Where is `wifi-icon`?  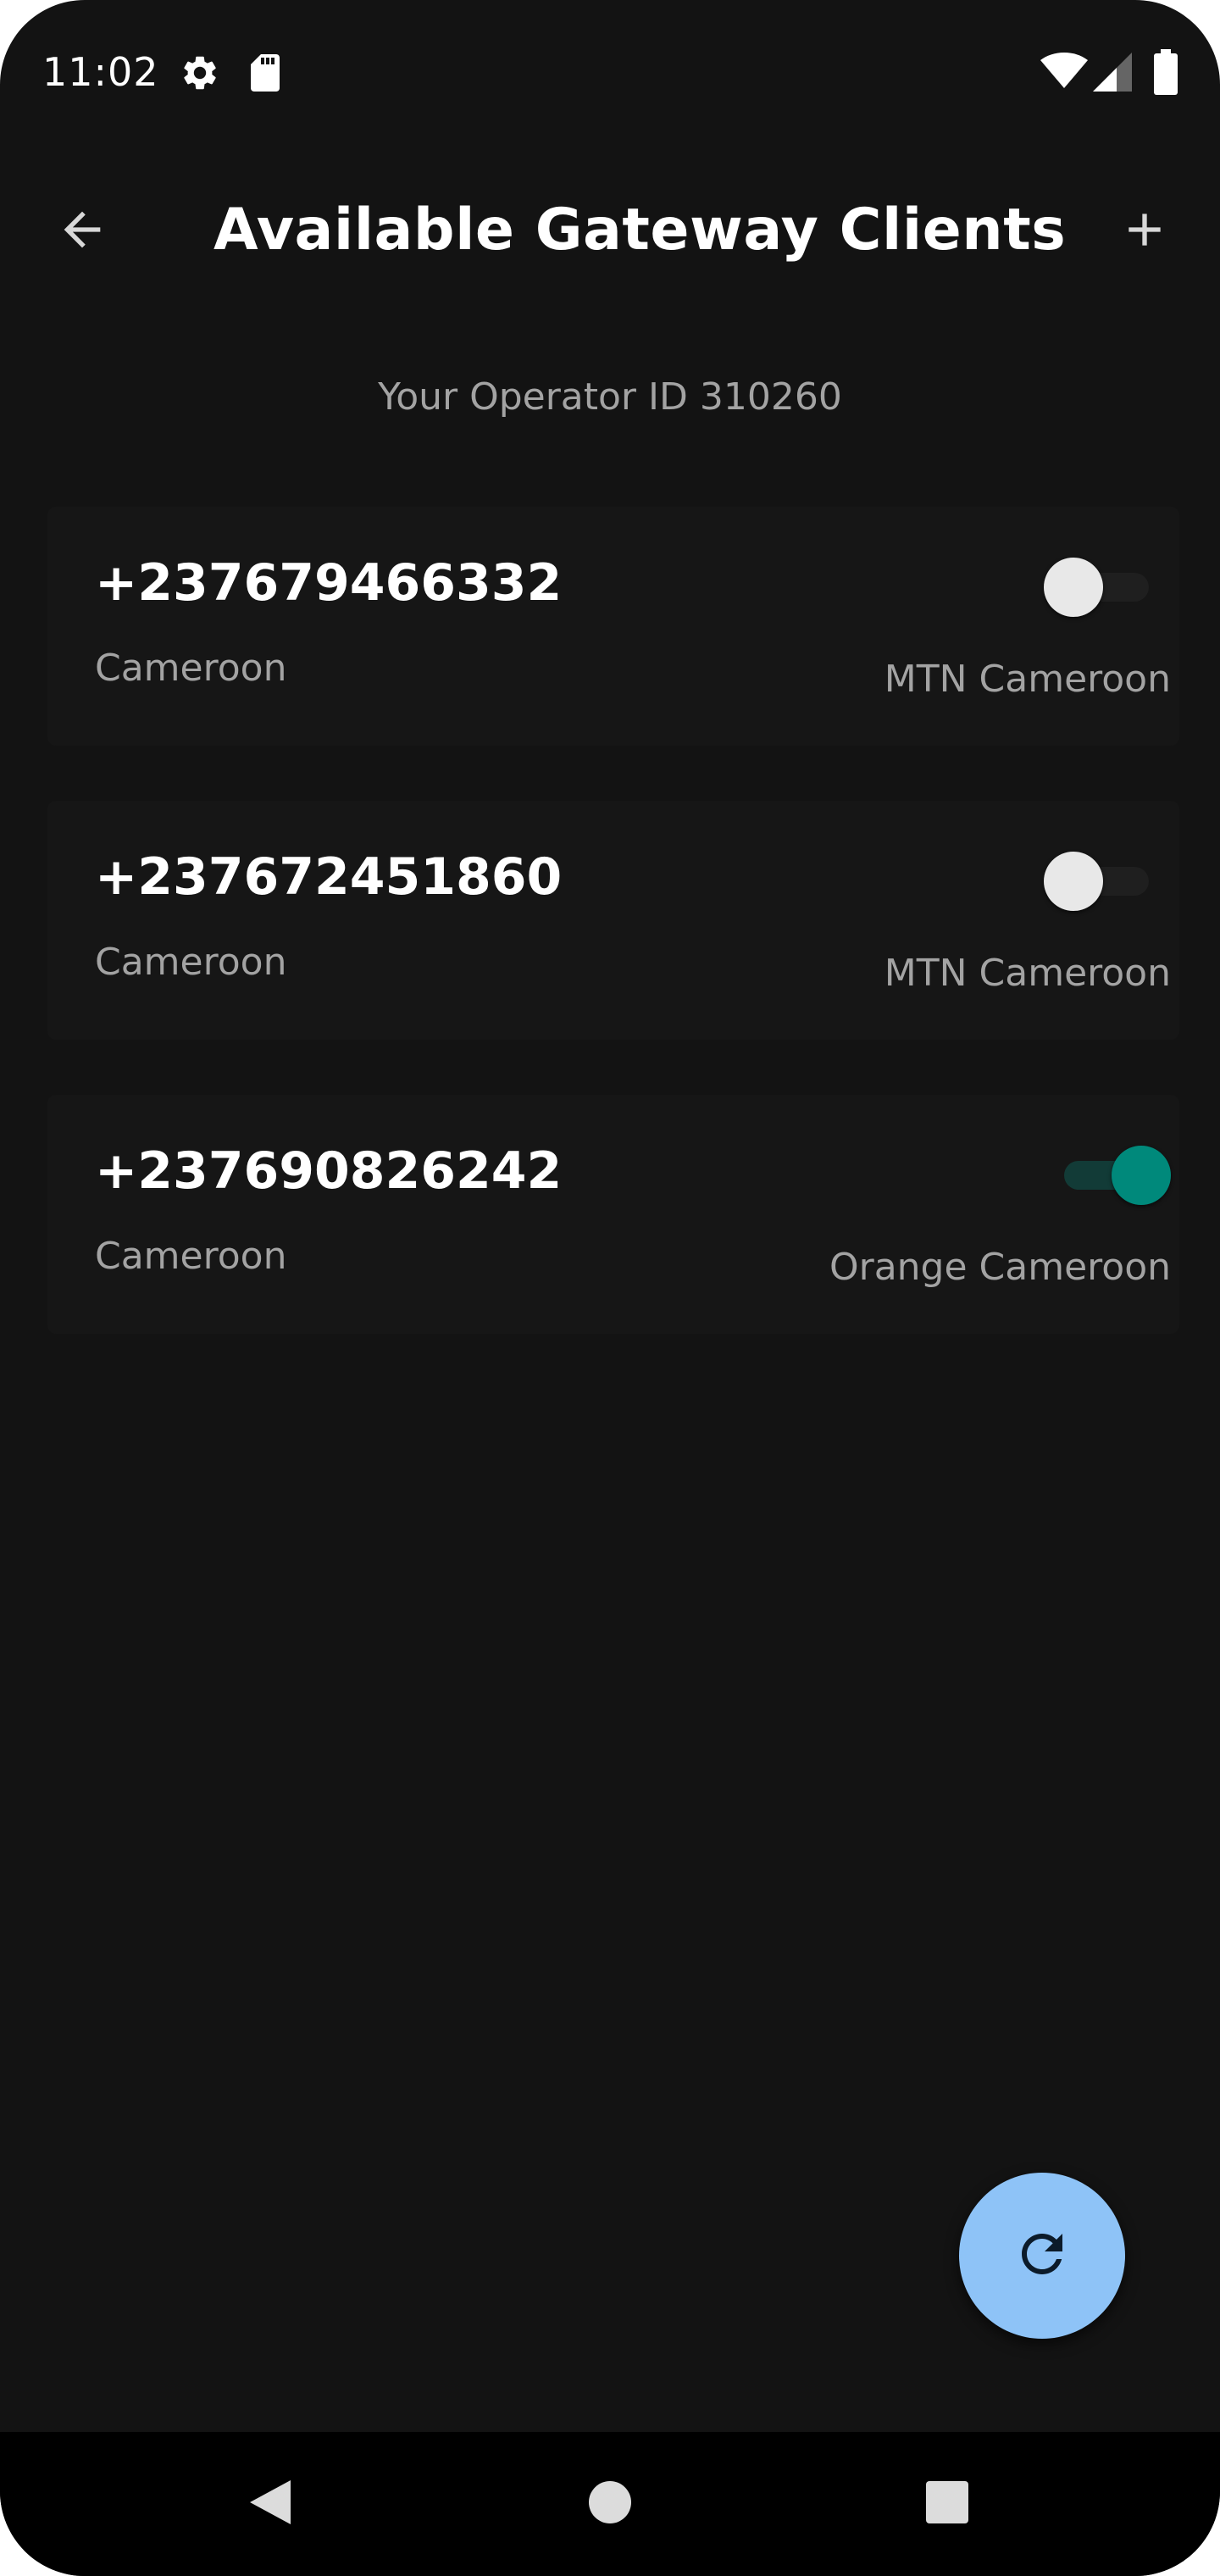
wifi-icon is located at coordinates (1064, 73).